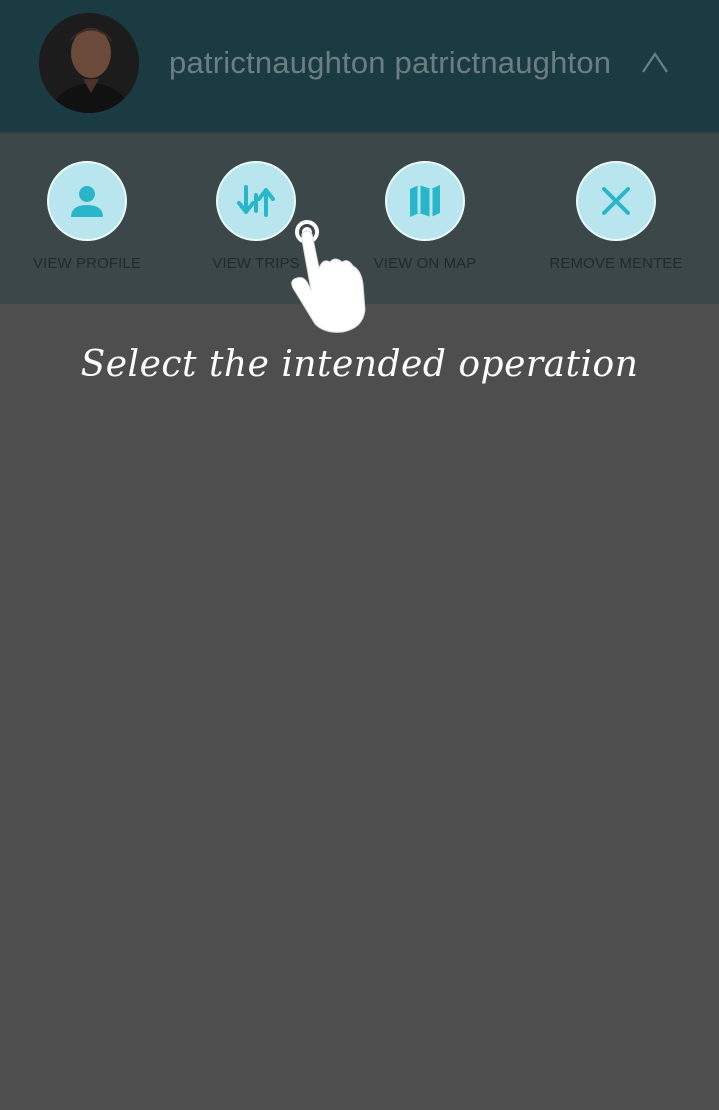  What do you see at coordinates (87, 201) in the screenshot?
I see `person-icon` at bounding box center [87, 201].